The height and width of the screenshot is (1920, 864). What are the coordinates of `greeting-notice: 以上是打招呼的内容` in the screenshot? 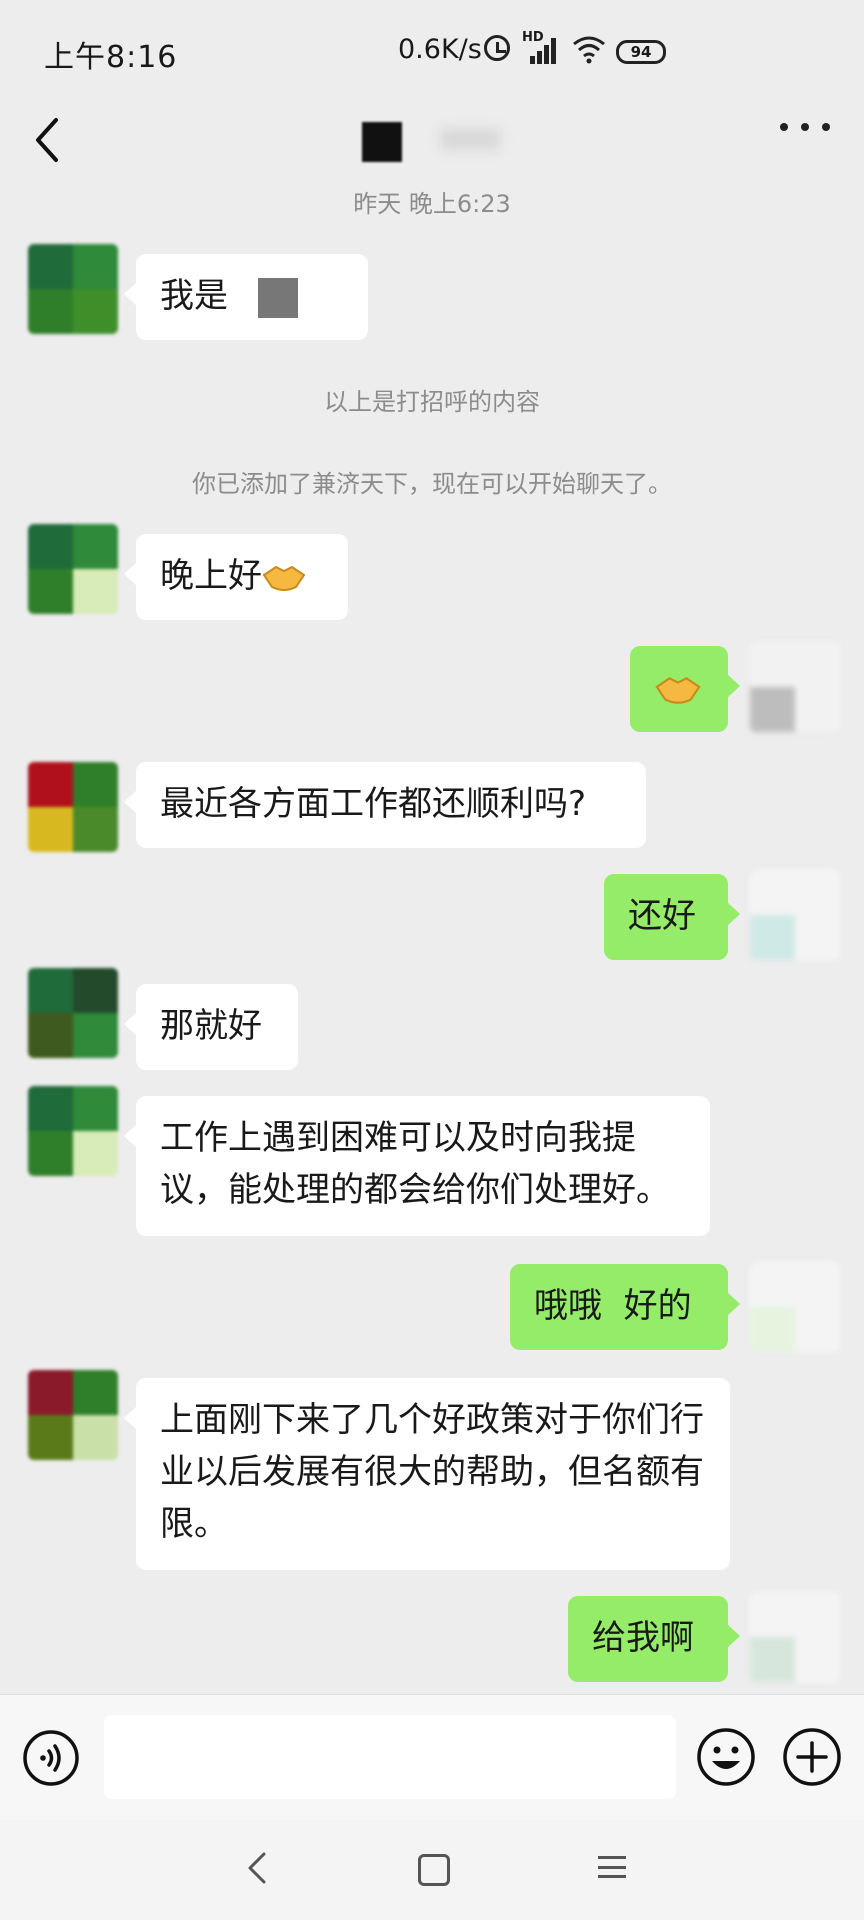 It's located at (432, 402).